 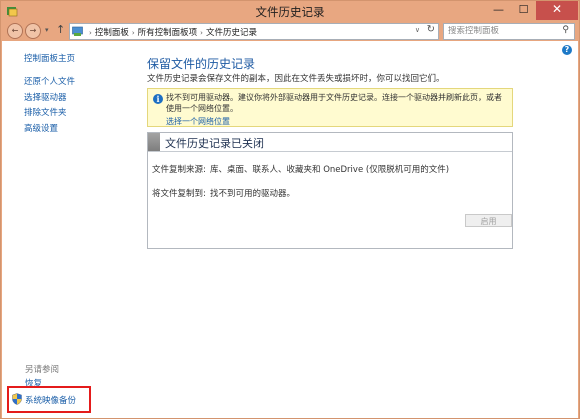 What do you see at coordinates (567, 50) in the screenshot?
I see `help-icon: ?` at bounding box center [567, 50].